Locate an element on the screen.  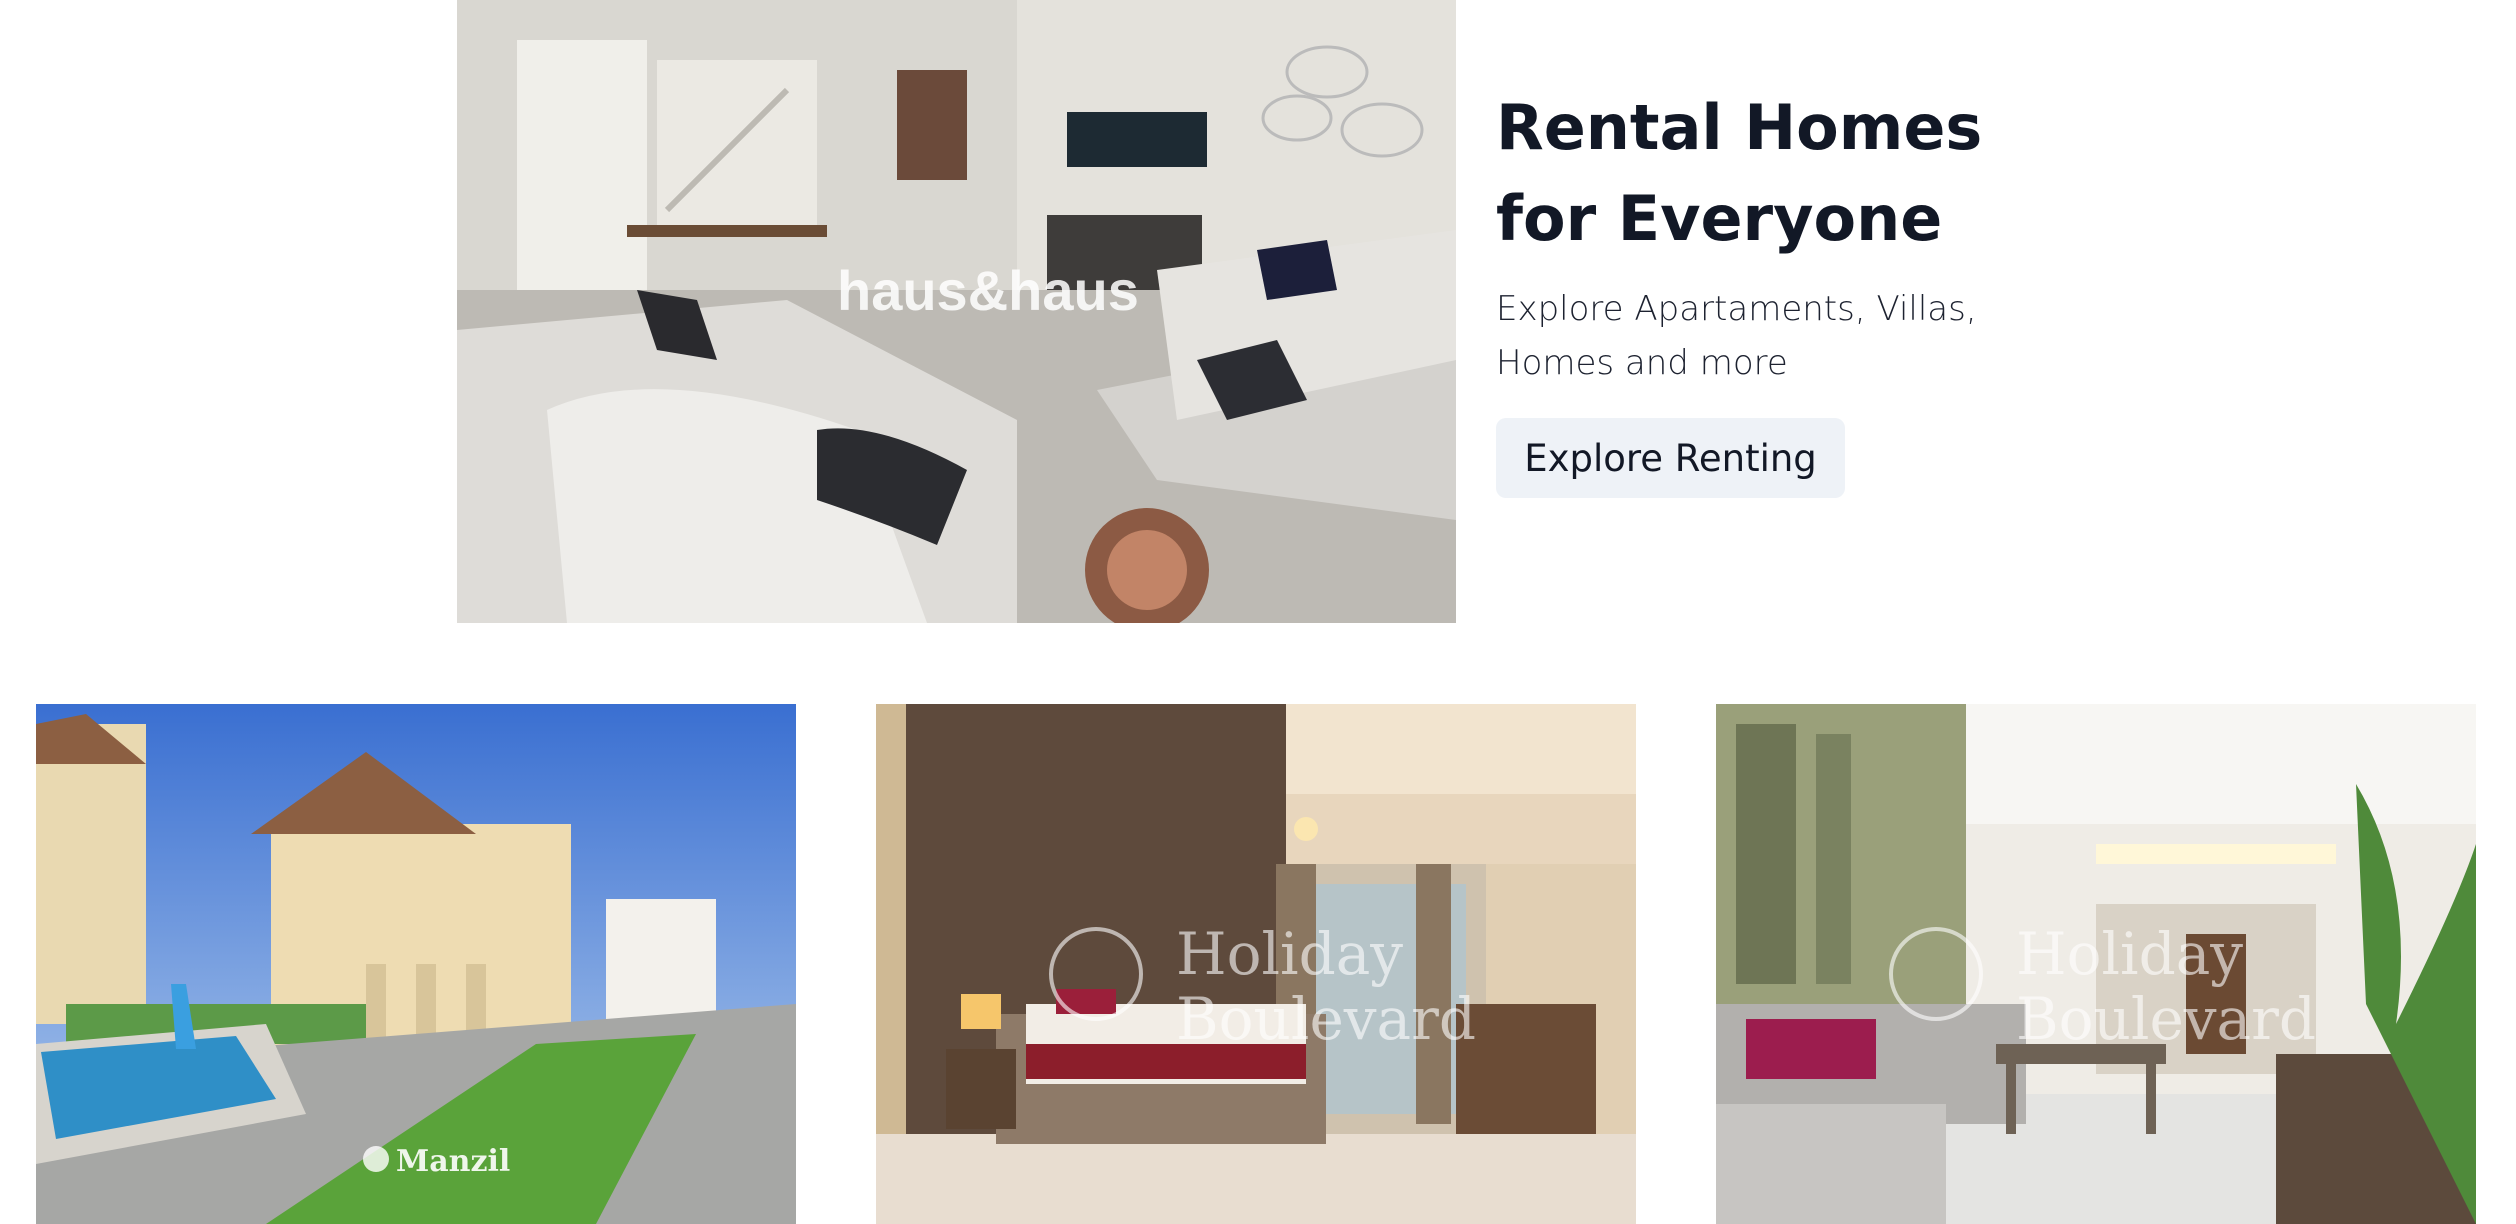
living-room-watermark-line1: Holiday is located at coordinates (2129, 954).